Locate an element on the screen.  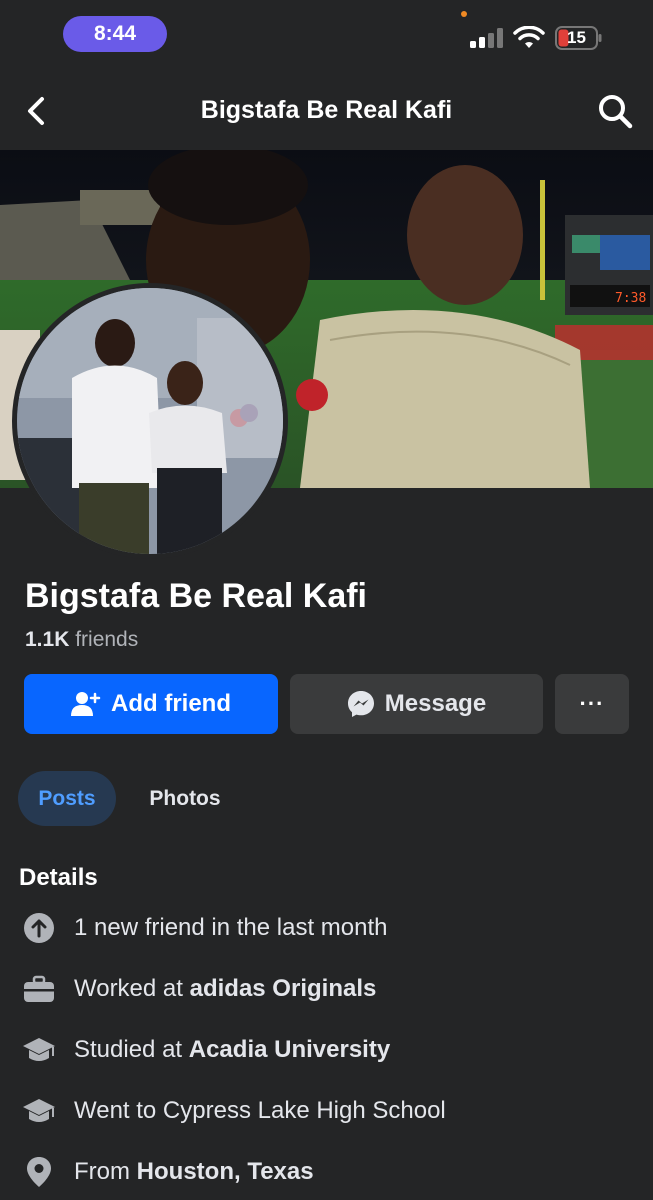
detail-text: 1 new friend in the last month is located at coordinates (231, 927).